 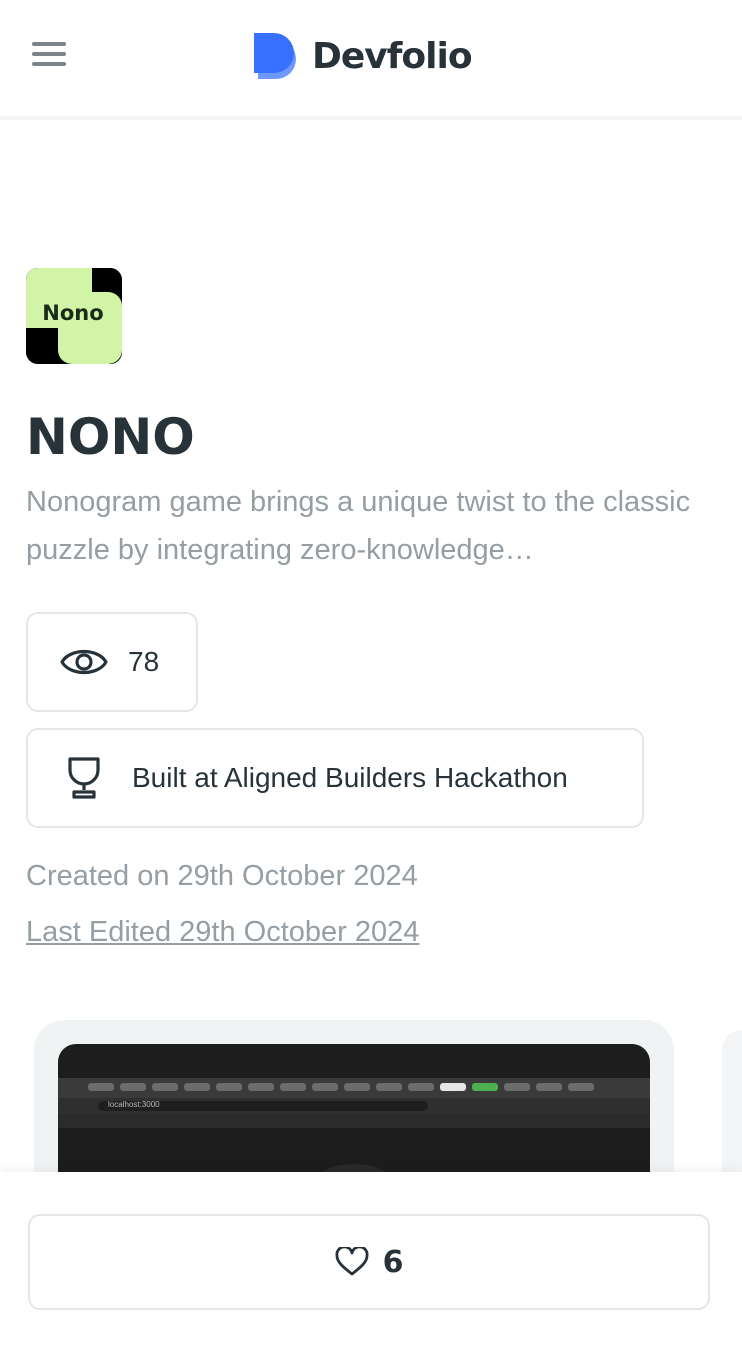 I want to click on devfolio-logo-icon, so click(x=275, y=56).